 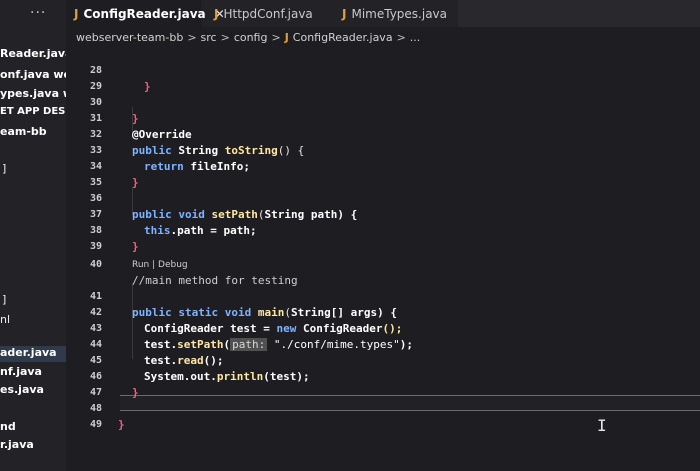 I want to click on breadcrumb-project: webserver-team-bb, so click(x=129, y=37).